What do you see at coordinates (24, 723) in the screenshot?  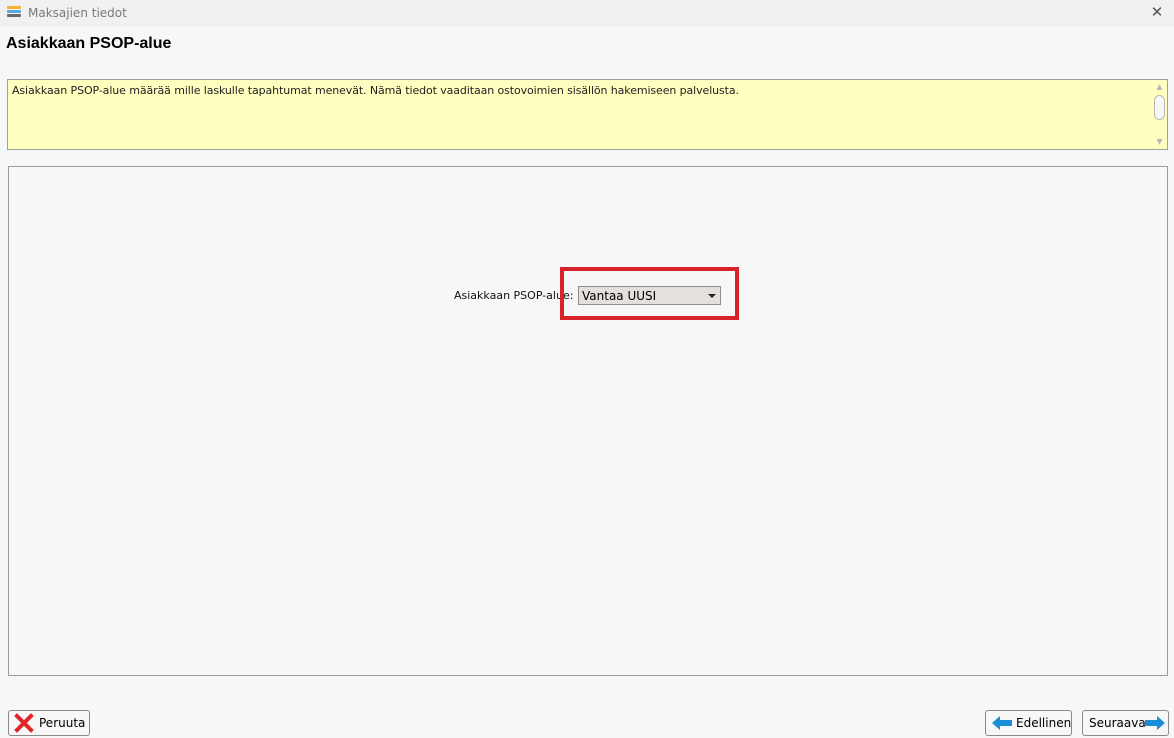 I see `cancel-x-icon` at bounding box center [24, 723].